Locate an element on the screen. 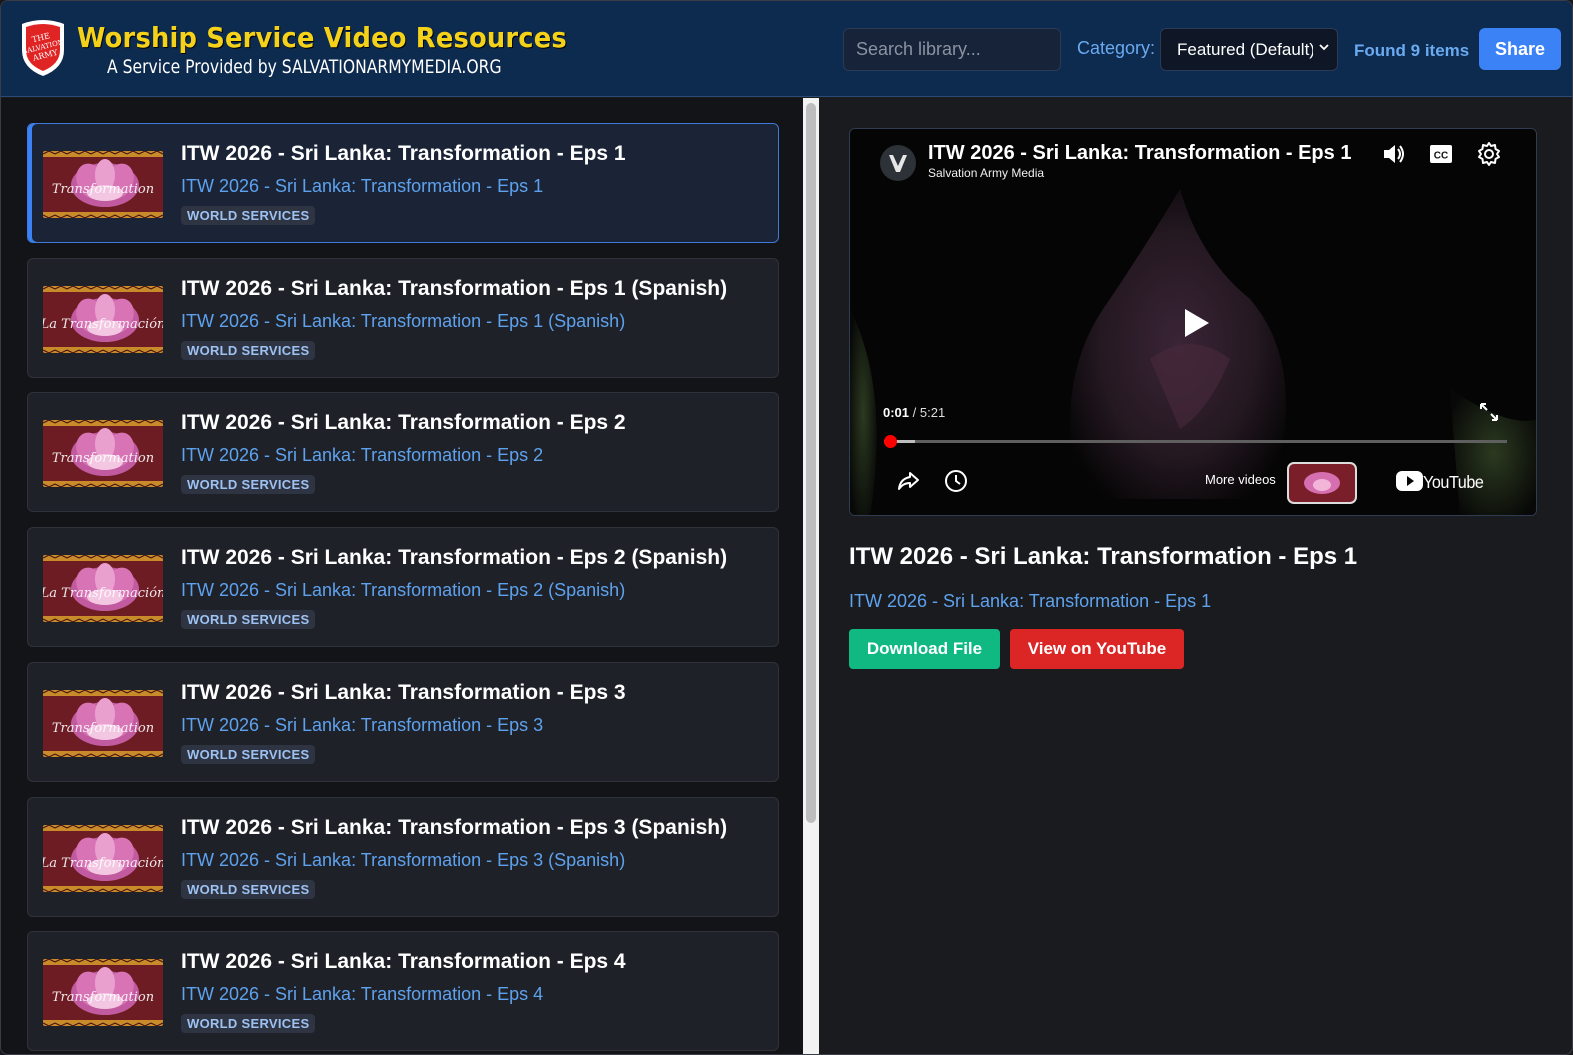  channel-avatar-icon is located at coordinates (898, 163).